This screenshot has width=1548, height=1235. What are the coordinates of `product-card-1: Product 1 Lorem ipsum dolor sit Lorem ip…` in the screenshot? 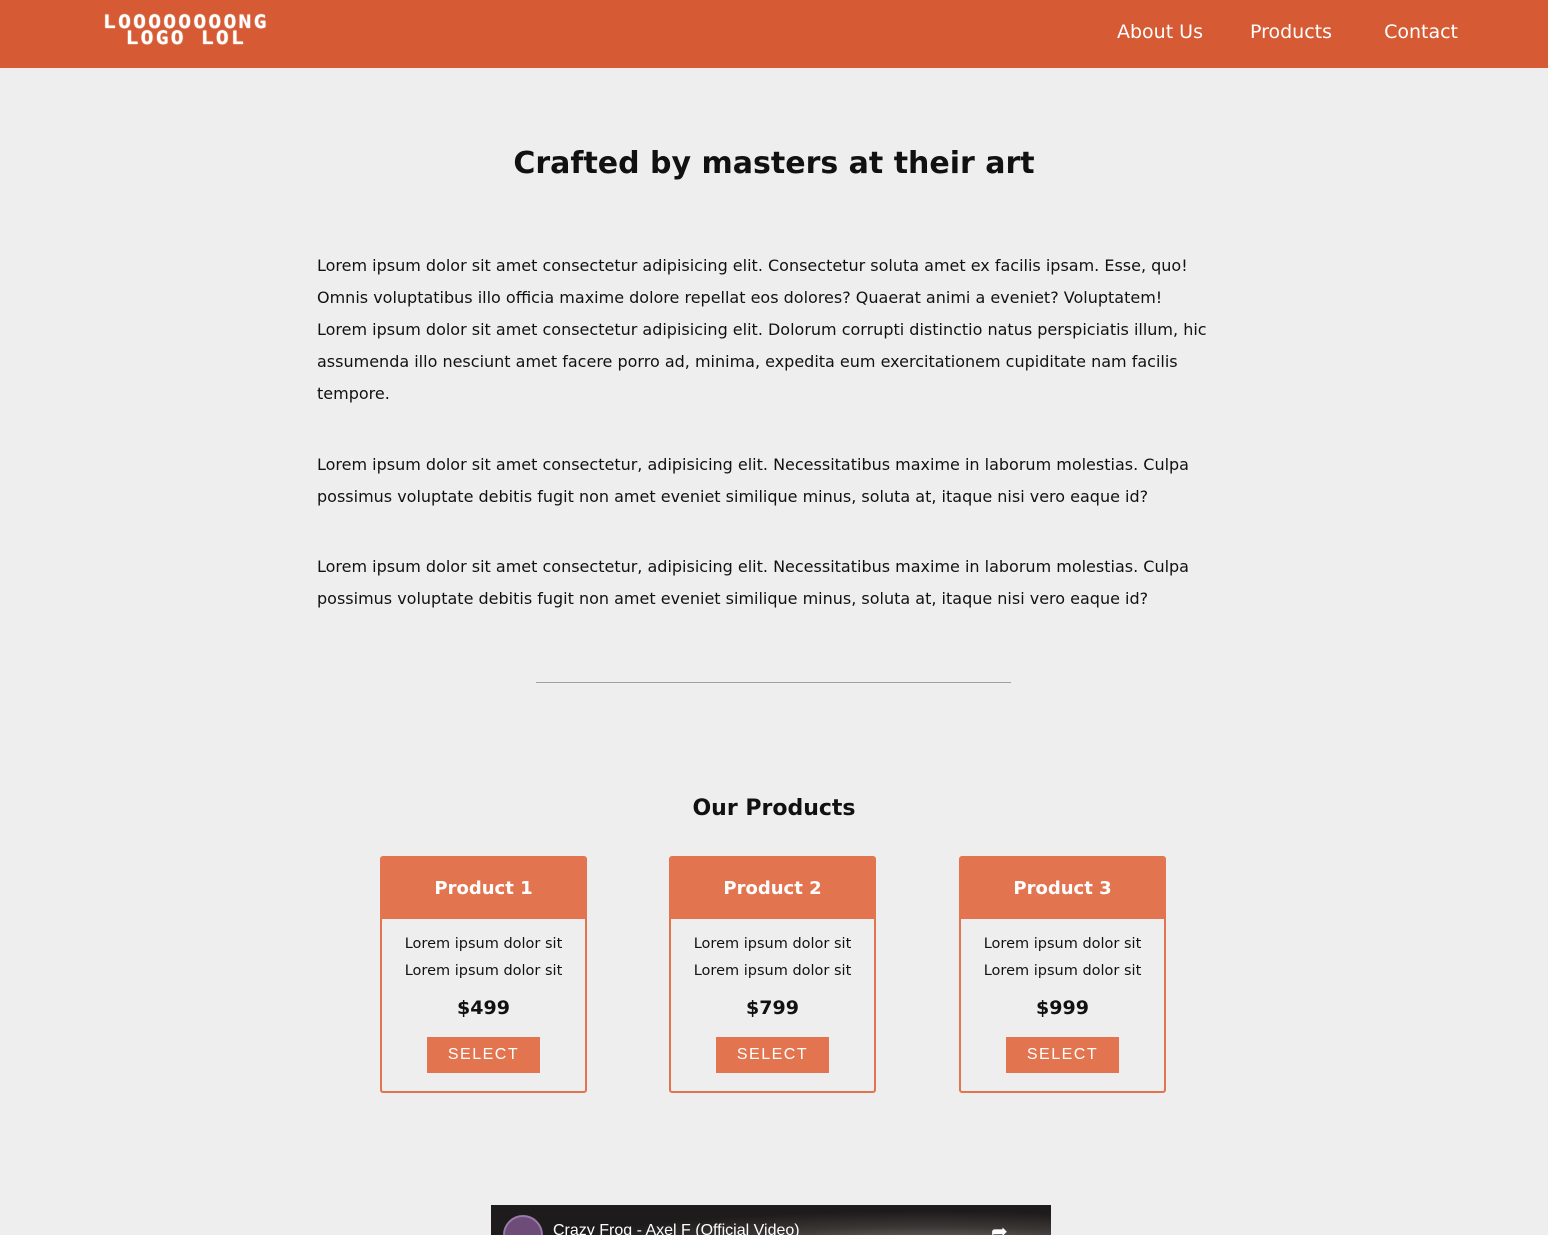 It's located at (483, 974).